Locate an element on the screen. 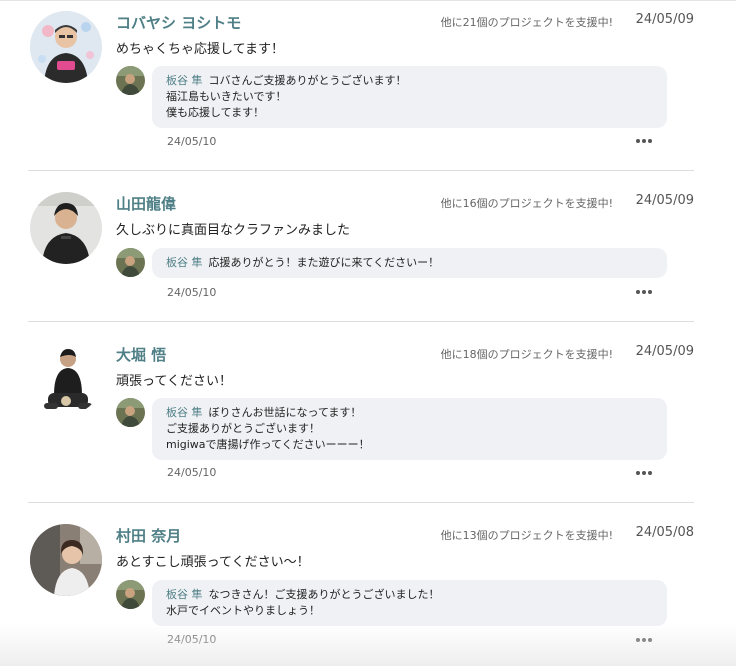 The image size is (736, 666). reply-text-line: ご支援ありがとうございます！ is located at coordinates (243, 428).